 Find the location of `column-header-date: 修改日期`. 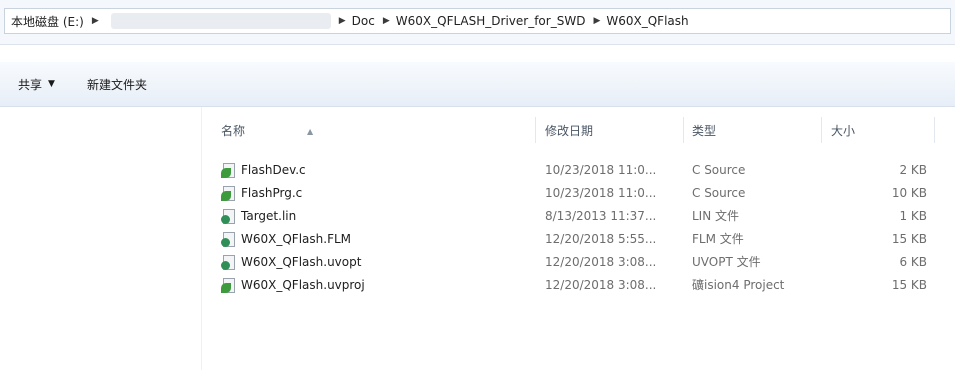

column-header-date: 修改日期 is located at coordinates (569, 131).